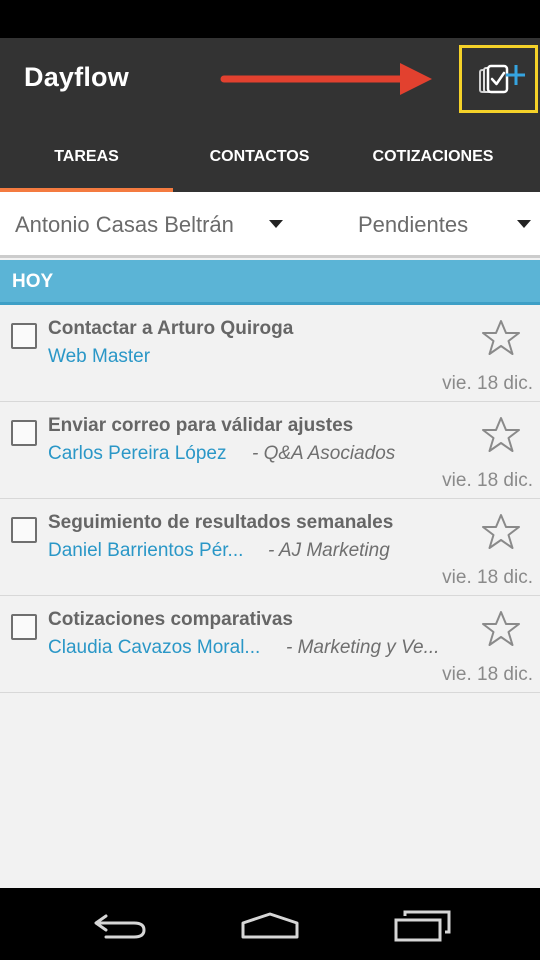  Describe the element at coordinates (99, 357) in the screenshot. I see `task-contact-link: Web Master` at that location.